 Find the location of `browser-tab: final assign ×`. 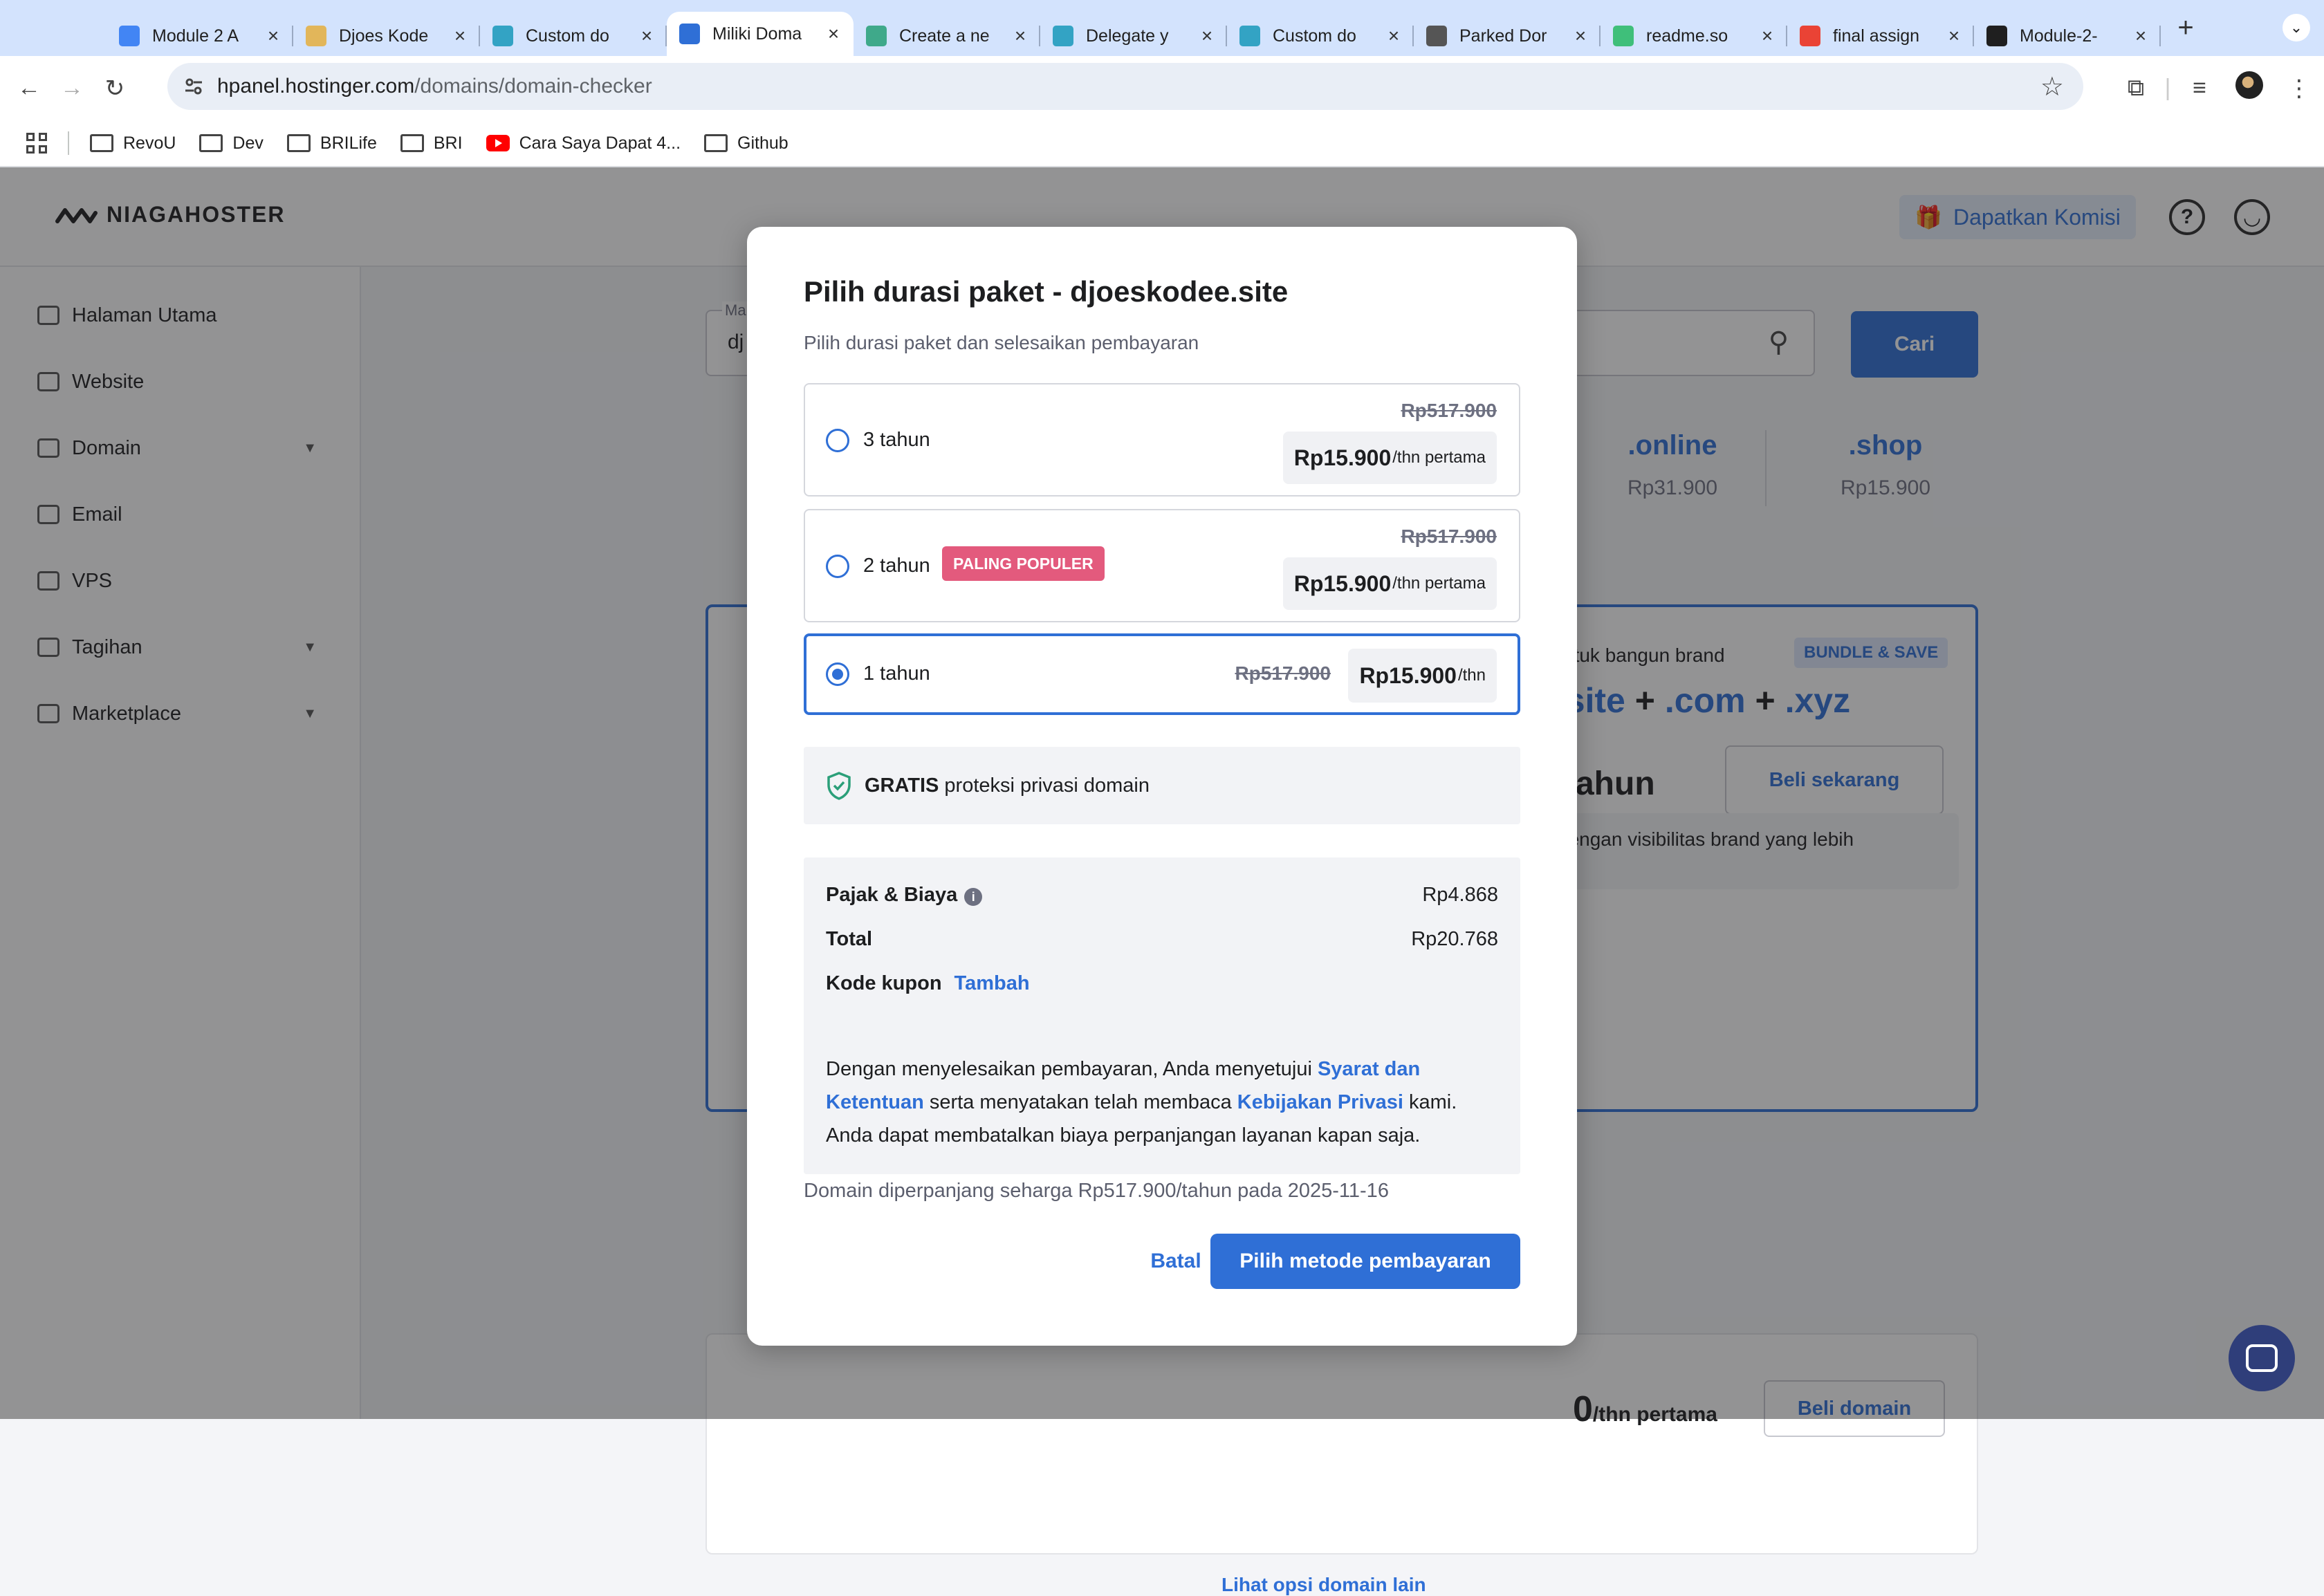

browser-tab: final assign × is located at coordinates (1880, 36).